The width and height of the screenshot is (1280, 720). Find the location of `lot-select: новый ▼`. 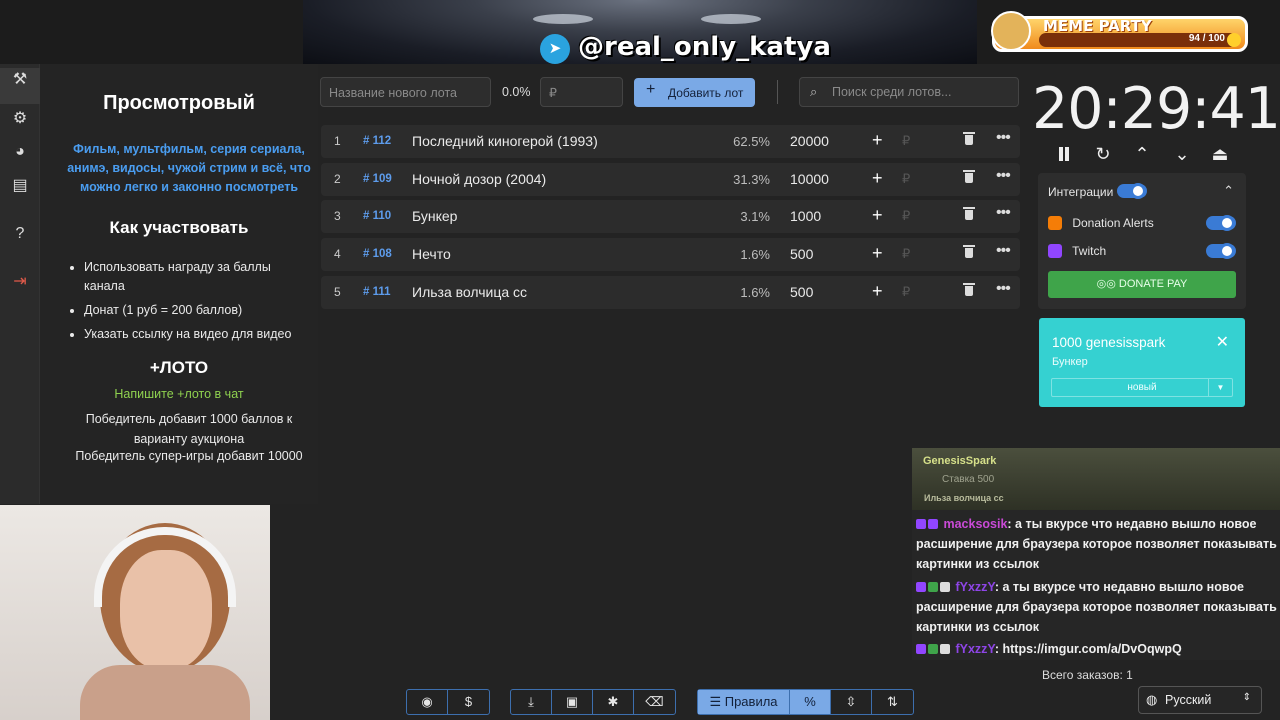

lot-select: новый ▼ is located at coordinates (1142, 387).